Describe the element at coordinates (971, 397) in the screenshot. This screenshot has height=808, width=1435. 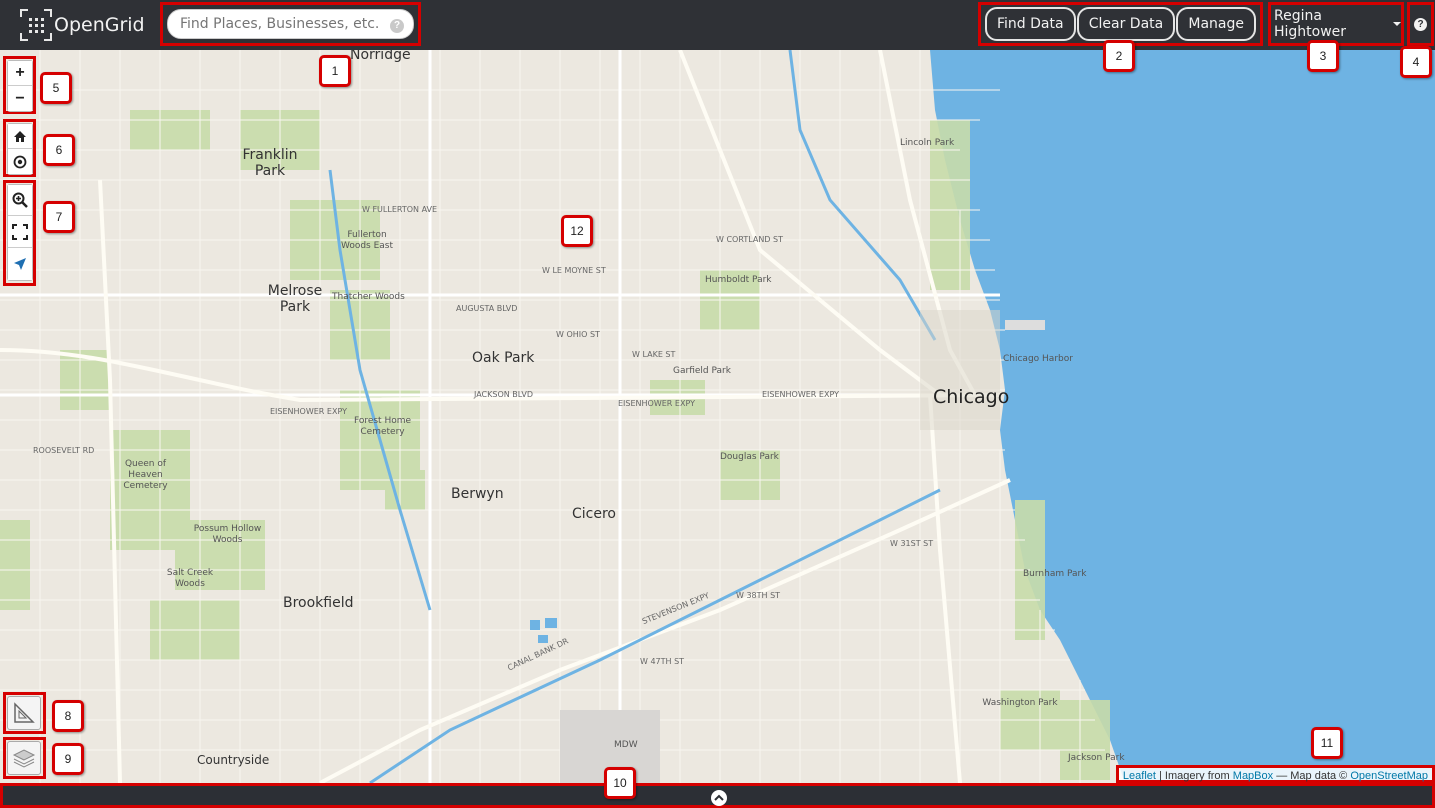
I see `city-label-chicago: Chicago` at that location.